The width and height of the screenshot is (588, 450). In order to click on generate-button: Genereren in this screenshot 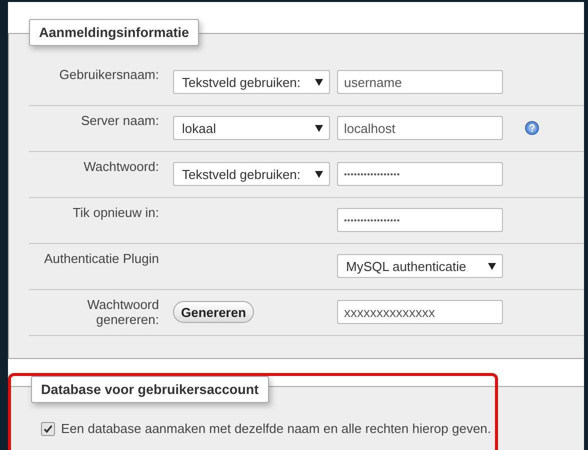, I will do `click(213, 312)`.